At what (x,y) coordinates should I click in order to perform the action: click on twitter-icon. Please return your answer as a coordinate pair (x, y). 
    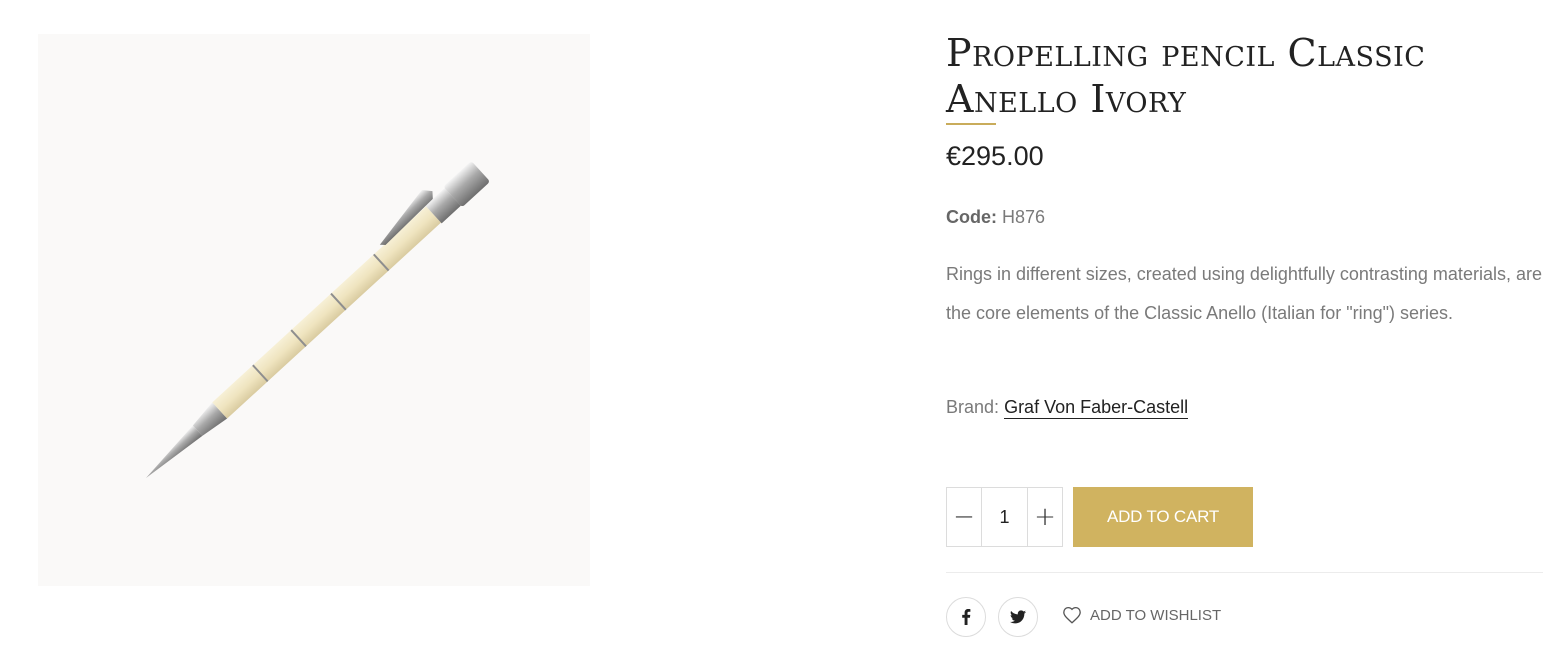
    Looking at the image, I should click on (1018, 617).